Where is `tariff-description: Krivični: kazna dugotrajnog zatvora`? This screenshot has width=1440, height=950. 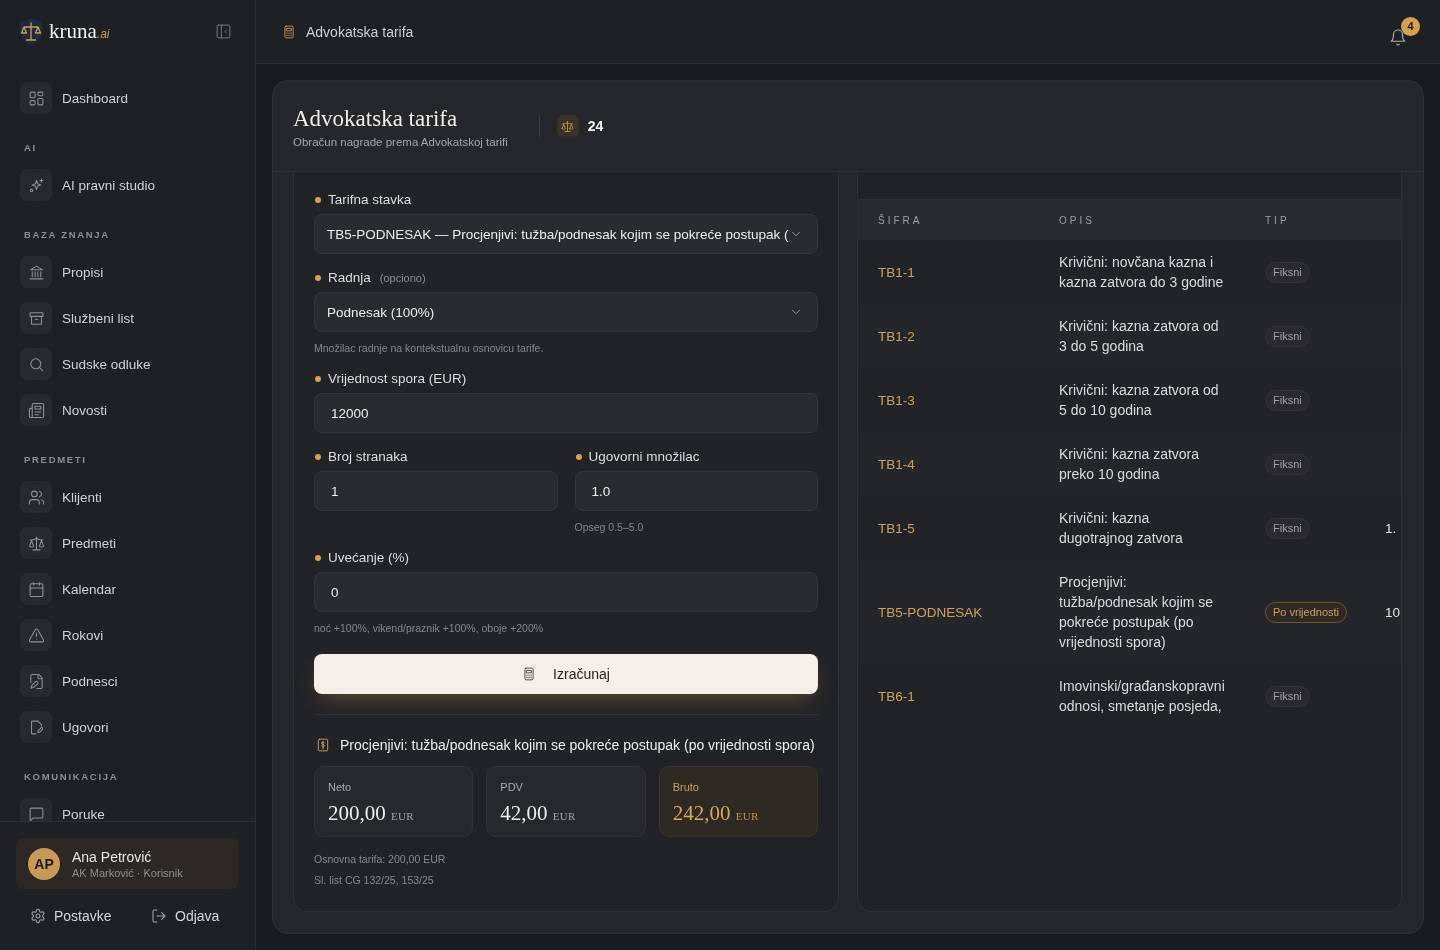 tariff-description: Krivični: kazna dugotrajnog zatvora is located at coordinates (1121, 528).